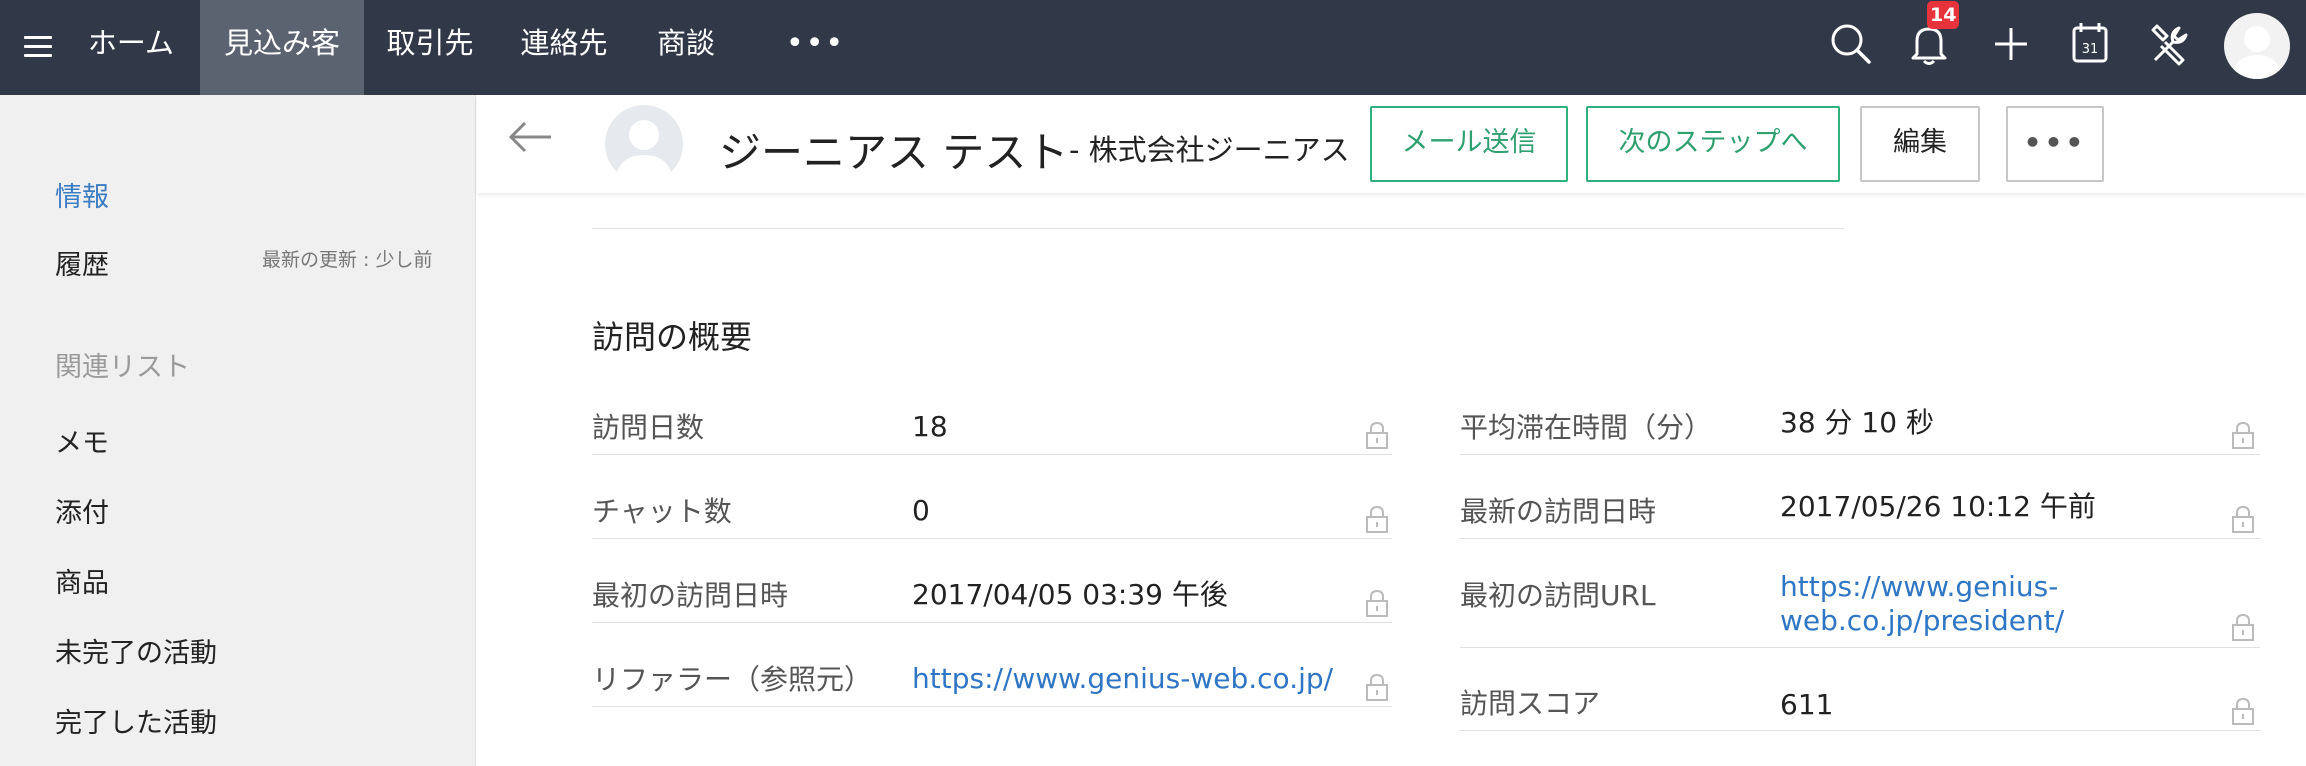 The image size is (2306, 766). I want to click on url-line-2: web.co.jp/president/, so click(1922, 620).